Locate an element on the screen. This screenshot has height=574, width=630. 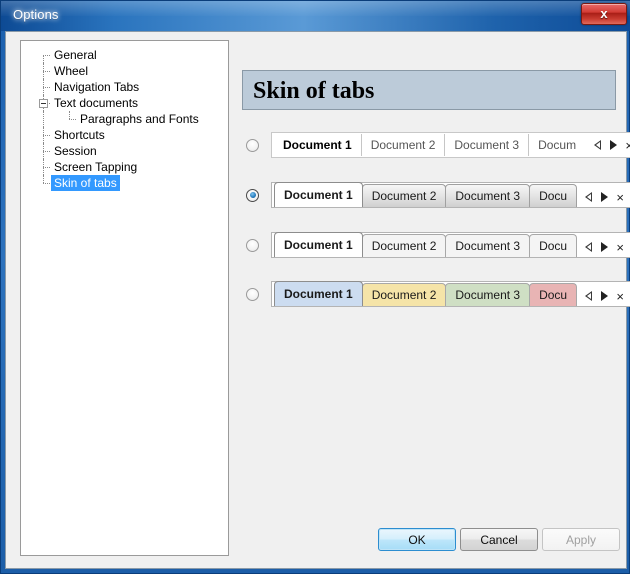
ok-button: OK is located at coordinates (417, 539).